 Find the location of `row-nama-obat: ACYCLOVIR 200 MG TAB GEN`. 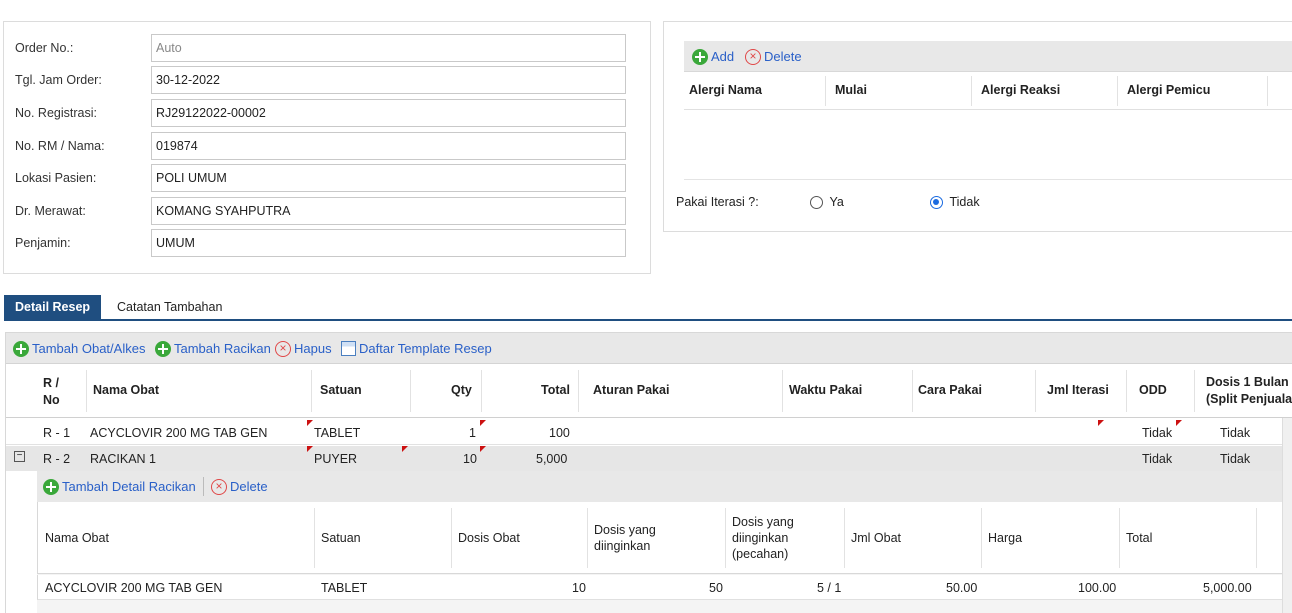

row-nama-obat: ACYCLOVIR 200 MG TAB GEN is located at coordinates (178, 433).